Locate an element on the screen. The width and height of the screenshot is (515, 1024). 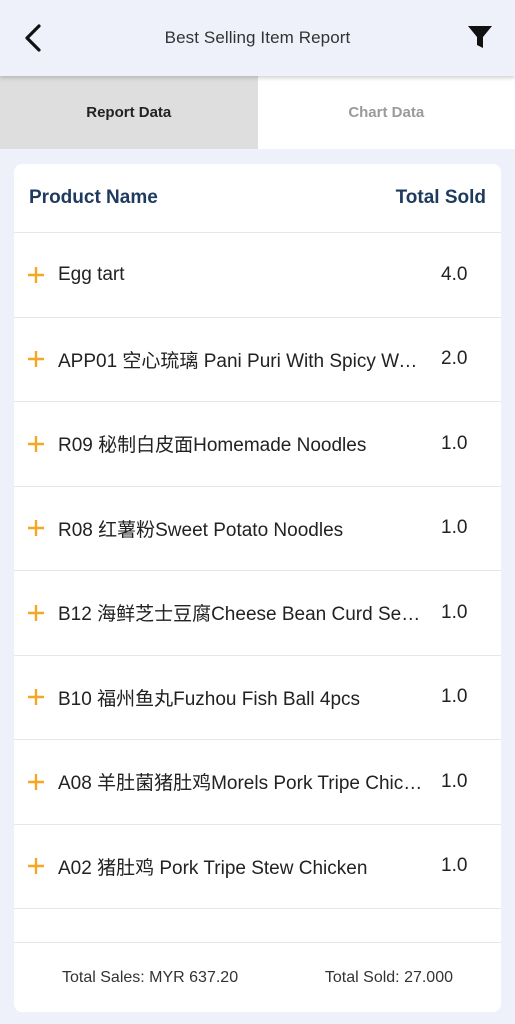
product-name: R09 秘制白皮面Homemade Noodles is located at coordinates (212, 446).